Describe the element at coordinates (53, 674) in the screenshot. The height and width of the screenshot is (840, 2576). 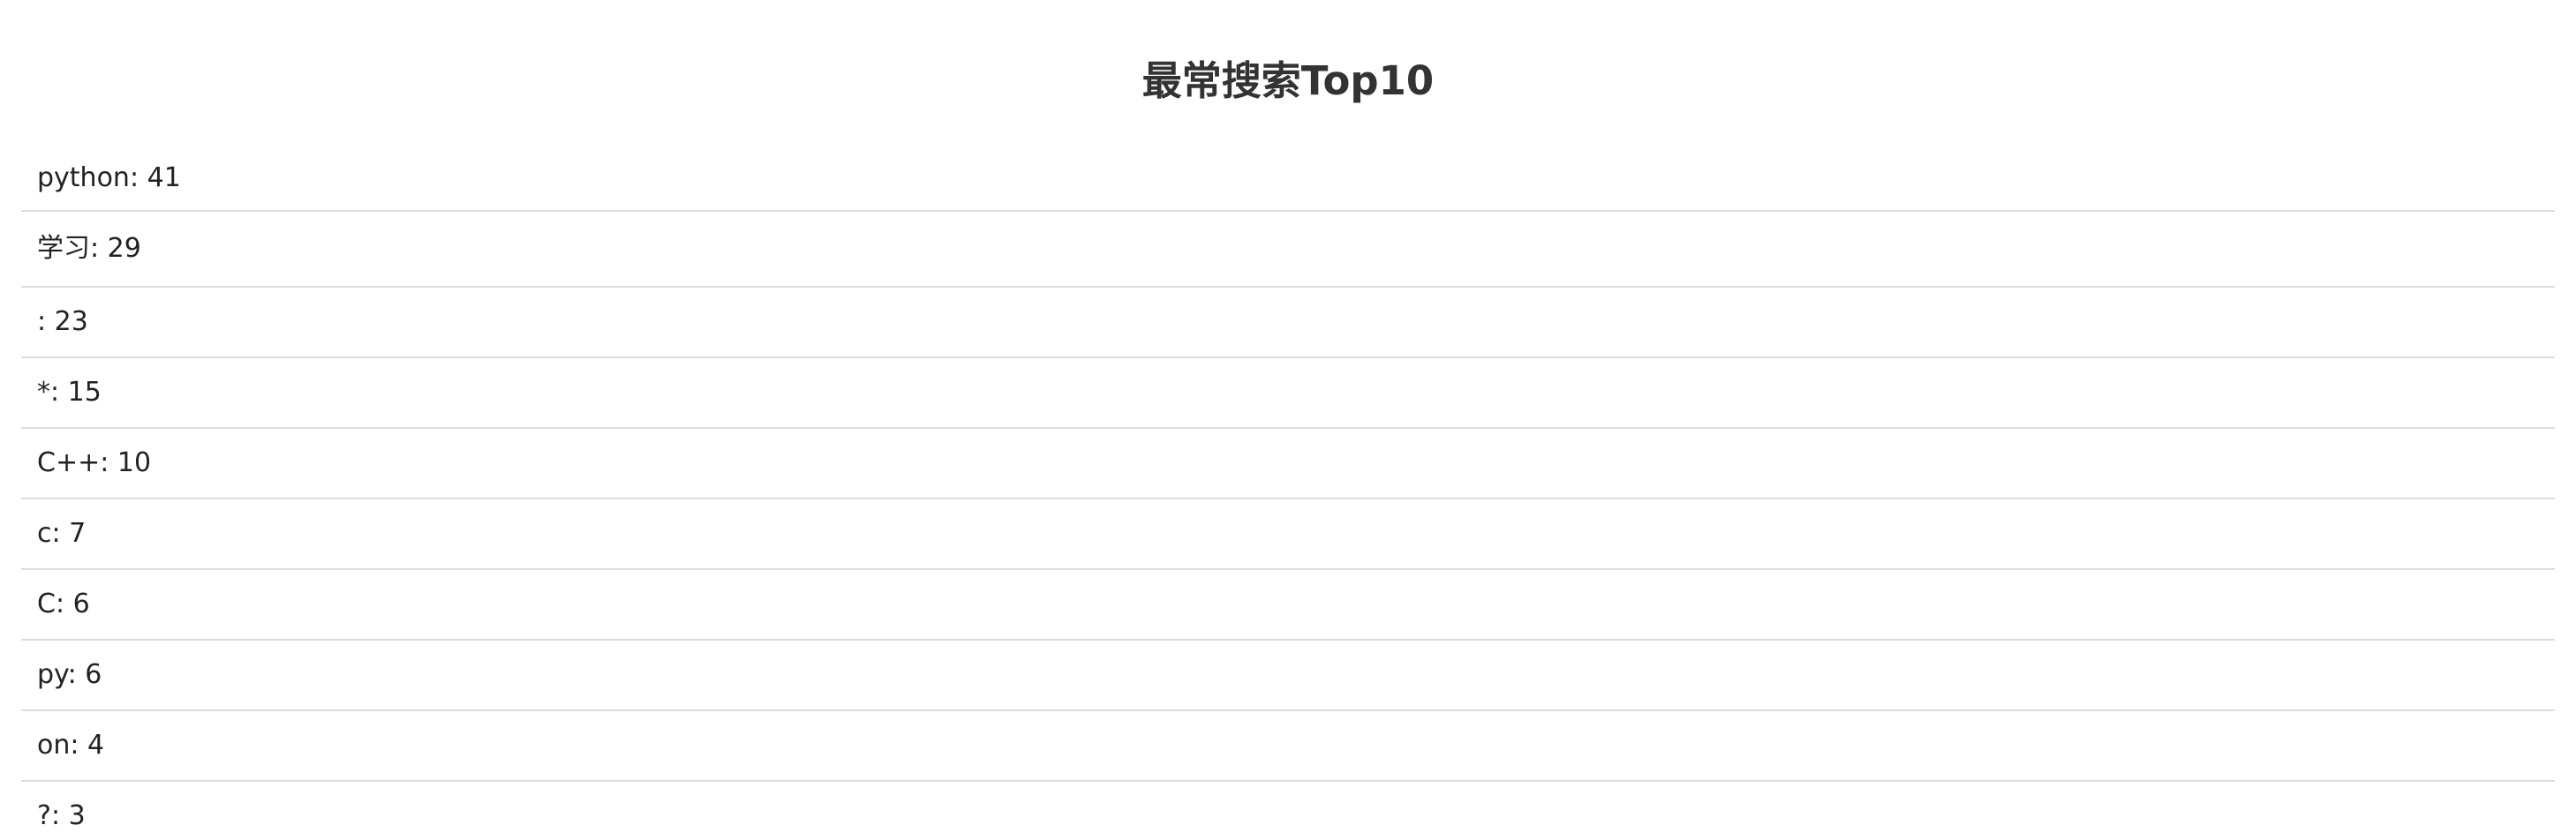
I see `search-term: py` at that location.